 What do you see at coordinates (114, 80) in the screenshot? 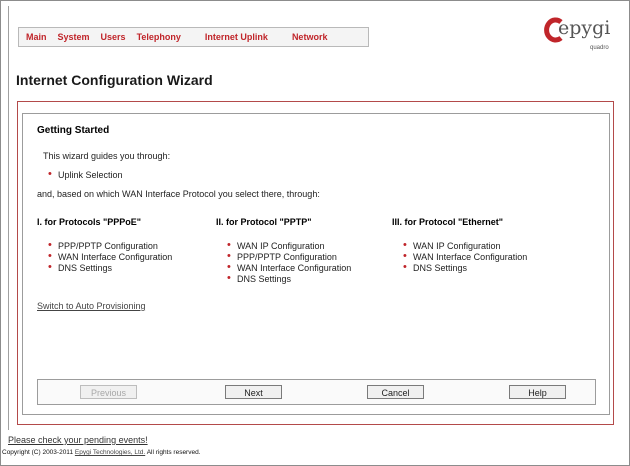
I see `page-title: Internet Configuration Wizard` at bounding box center [114, 80].